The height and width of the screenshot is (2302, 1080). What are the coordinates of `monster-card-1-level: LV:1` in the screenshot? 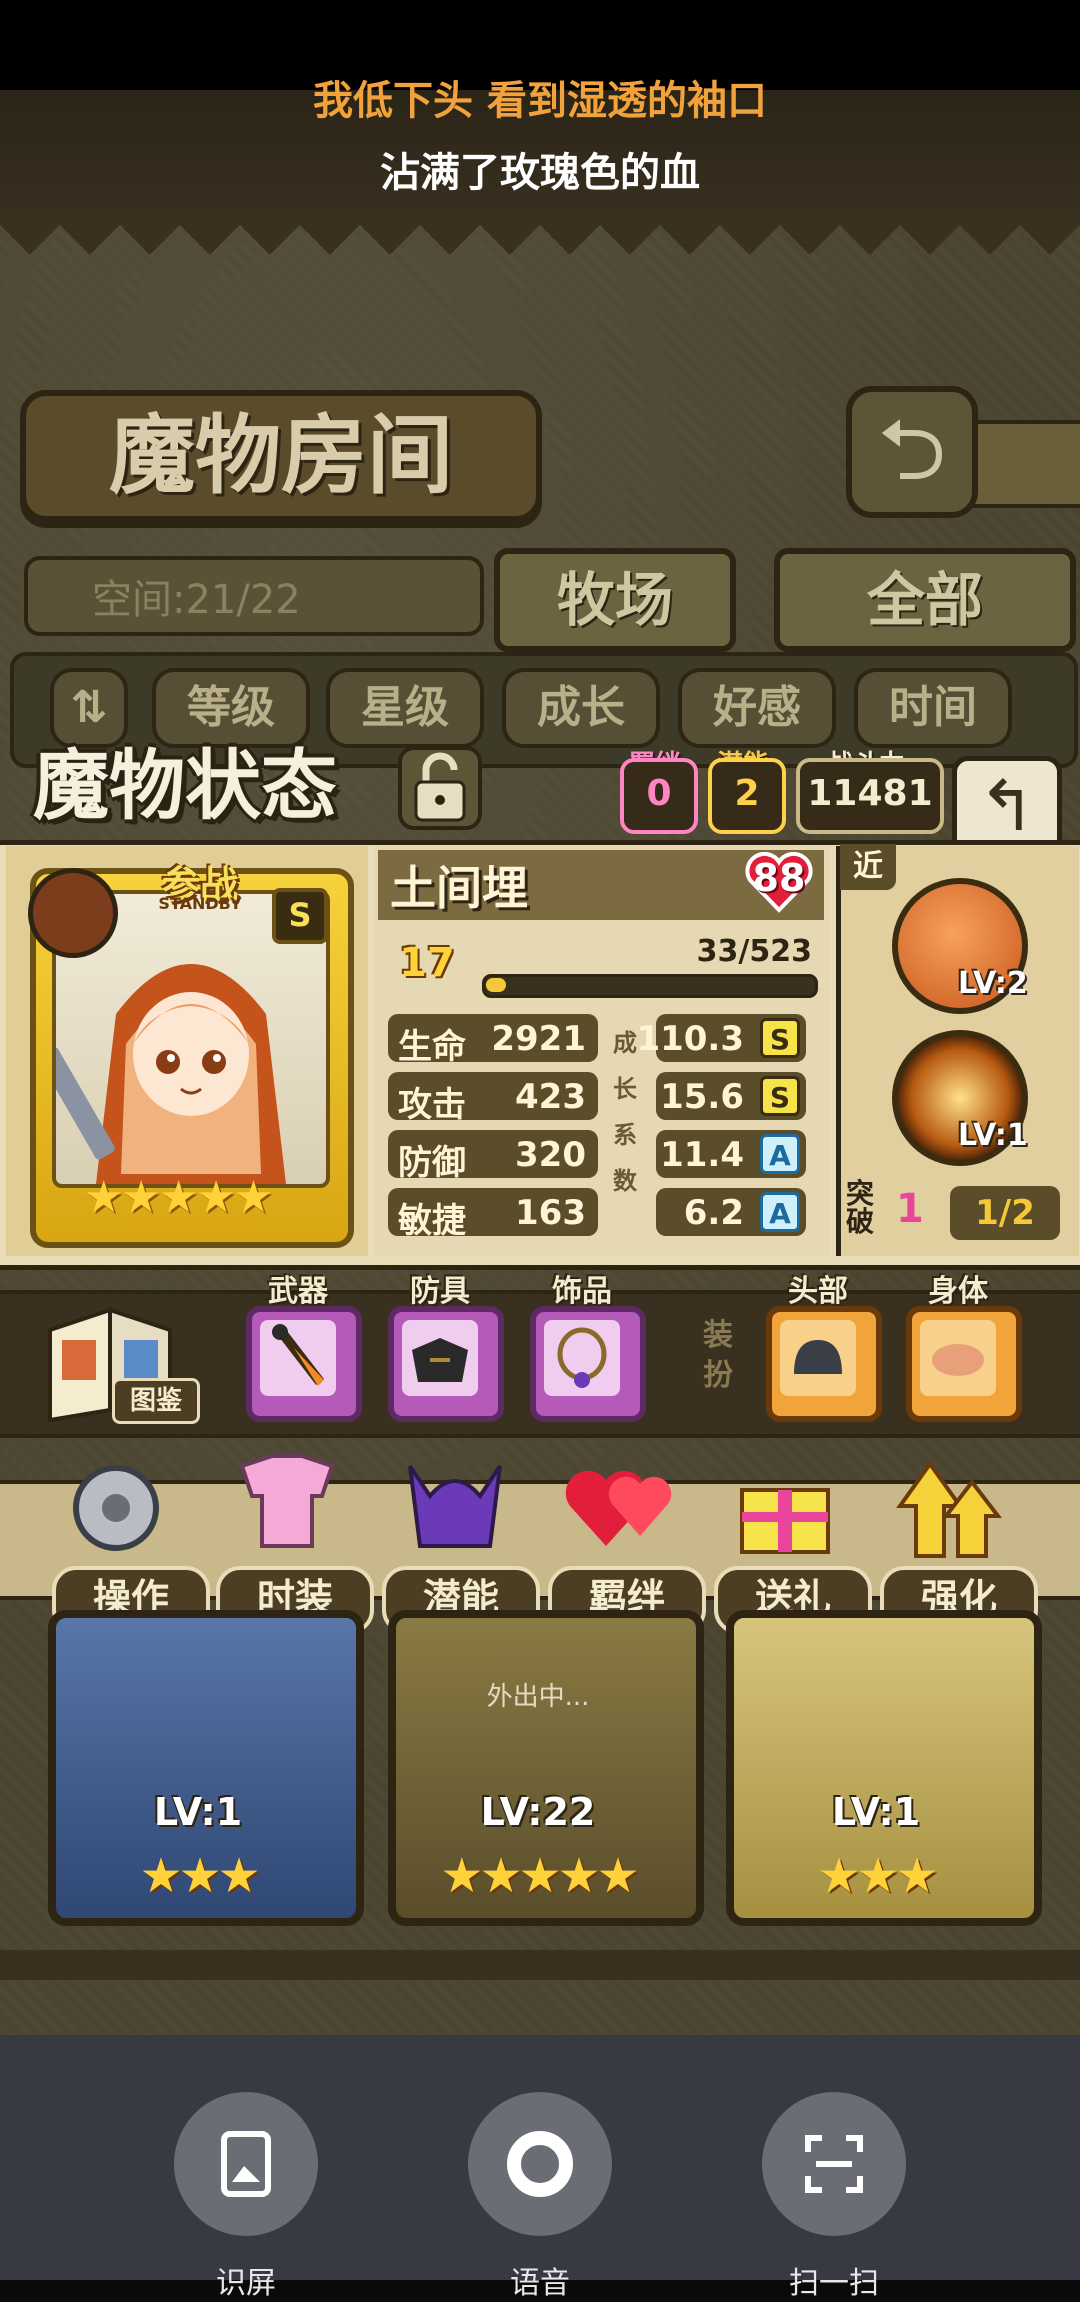 It's located at (198, 1812).